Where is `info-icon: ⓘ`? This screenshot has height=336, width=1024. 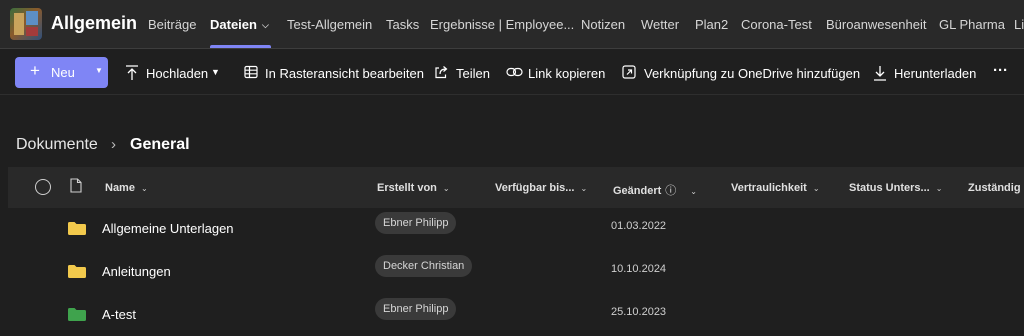 info-icon: ⓘ is located at coordinates (671, 191).